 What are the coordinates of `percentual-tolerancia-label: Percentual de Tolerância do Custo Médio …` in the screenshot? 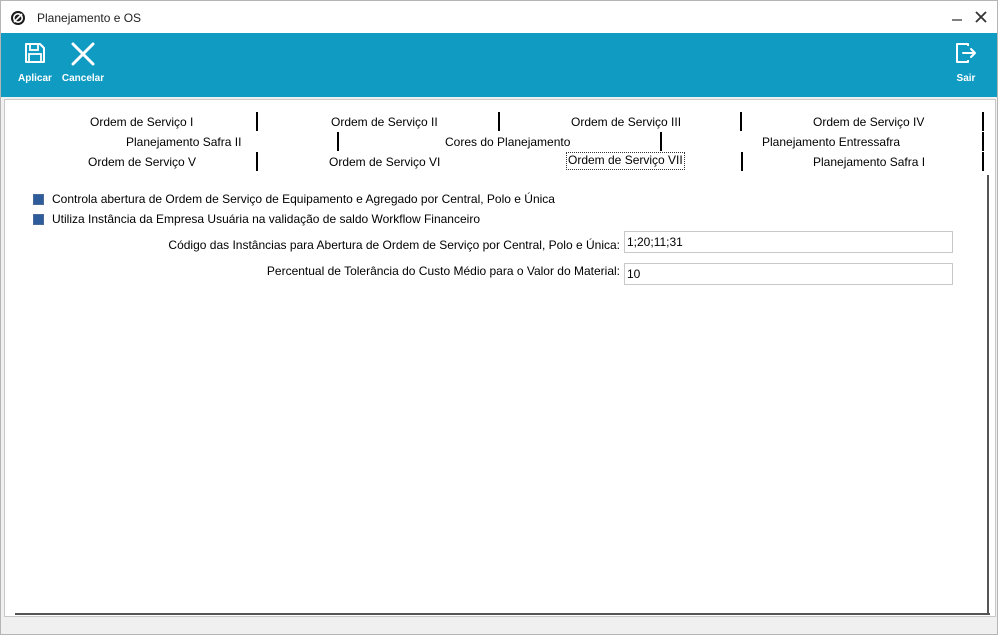 It's located at (443, 271).